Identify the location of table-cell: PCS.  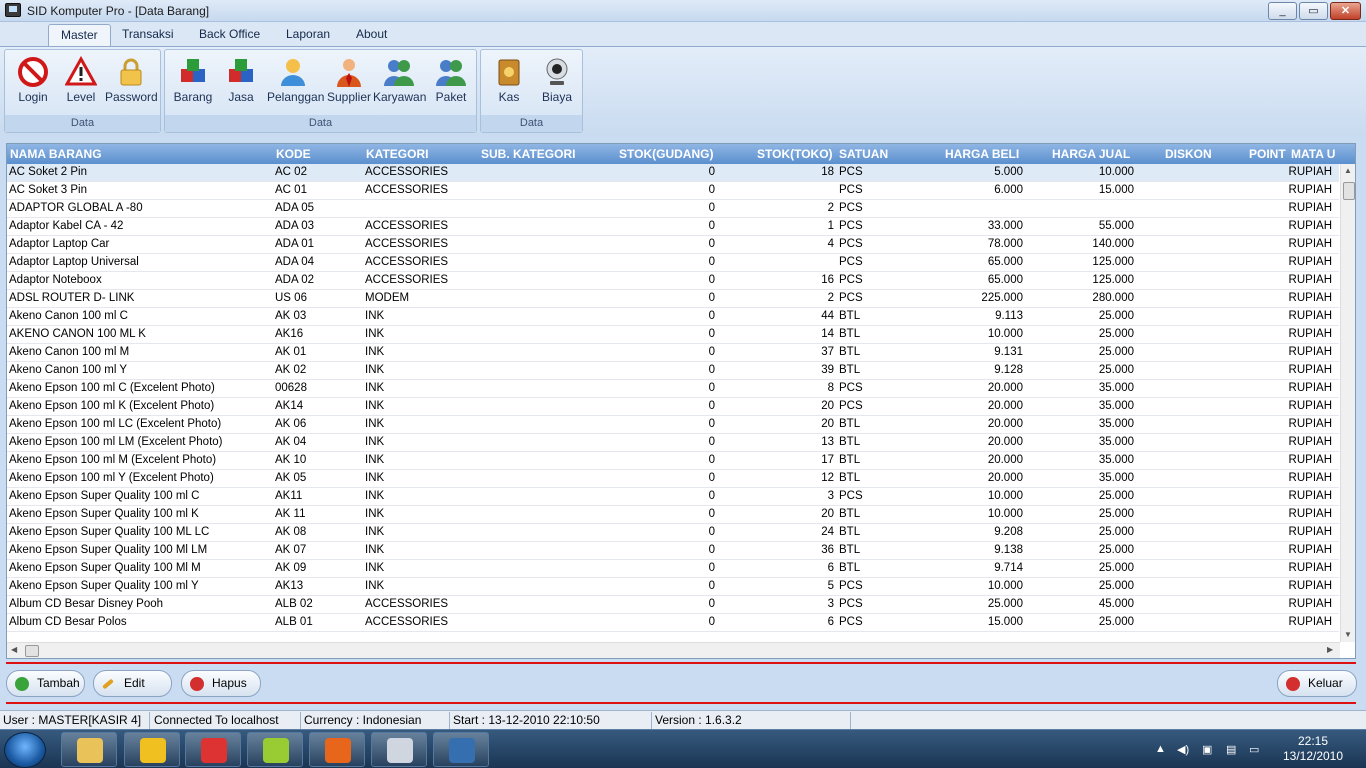
(851, 622).